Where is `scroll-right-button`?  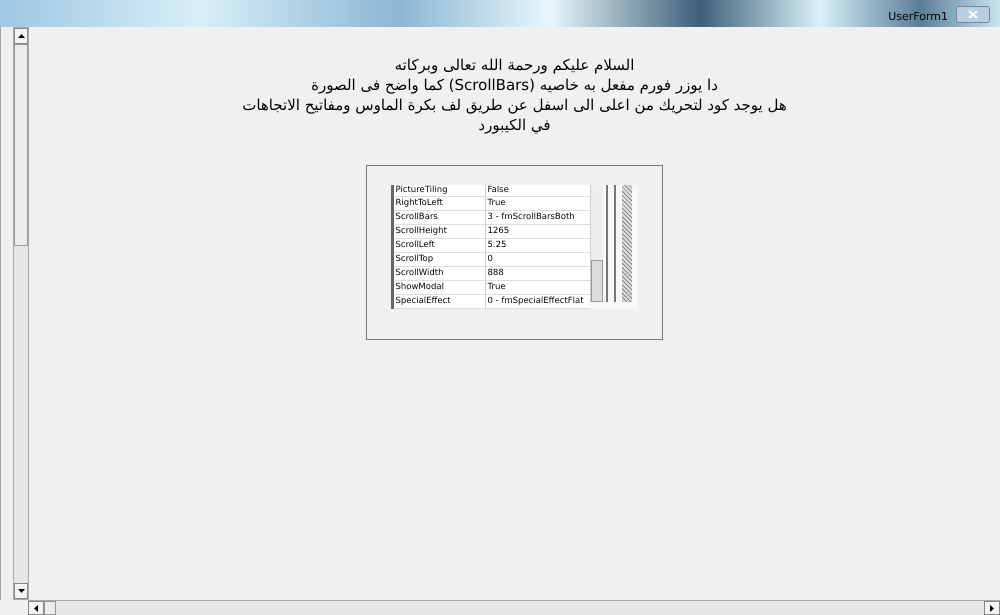 scroll-right-button is located at coordinates (992, 608).